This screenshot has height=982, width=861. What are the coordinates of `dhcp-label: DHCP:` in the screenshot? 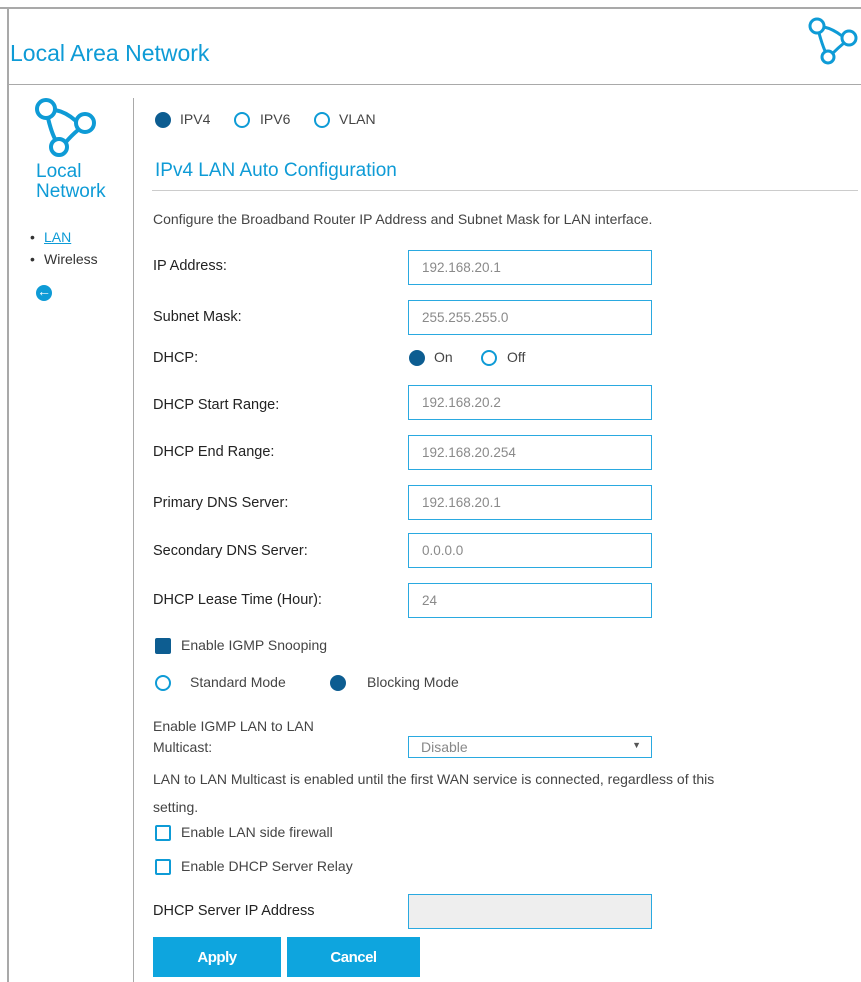 It's located at (176, 358).